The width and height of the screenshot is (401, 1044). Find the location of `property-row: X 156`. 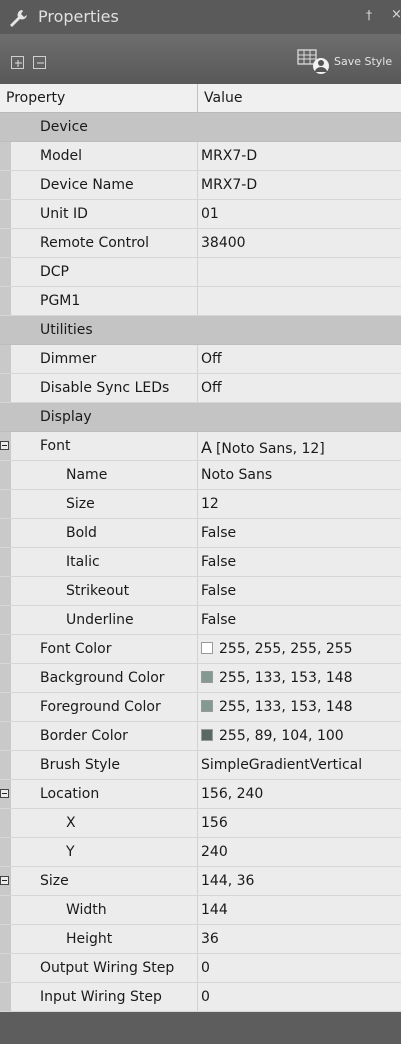

property-row: X 156 is located at coordinates (200, 823).